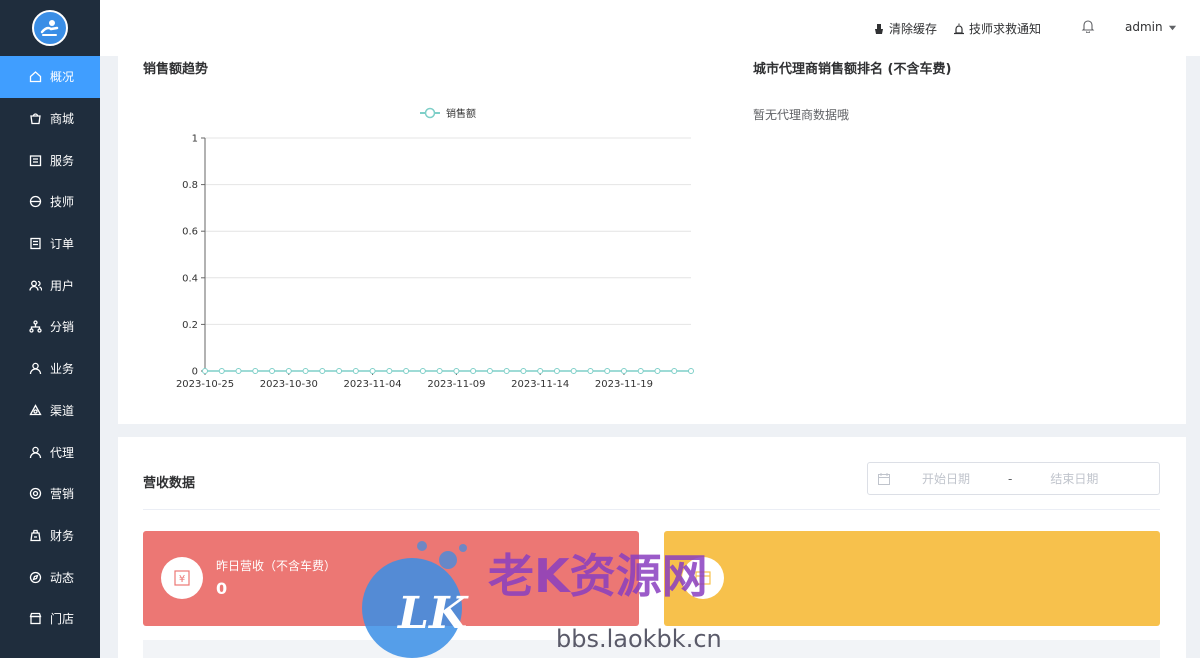  What do you see at coordinates (35, 452) in the screenshot?
I see `agent-icon` at bounding box center [35, 452].